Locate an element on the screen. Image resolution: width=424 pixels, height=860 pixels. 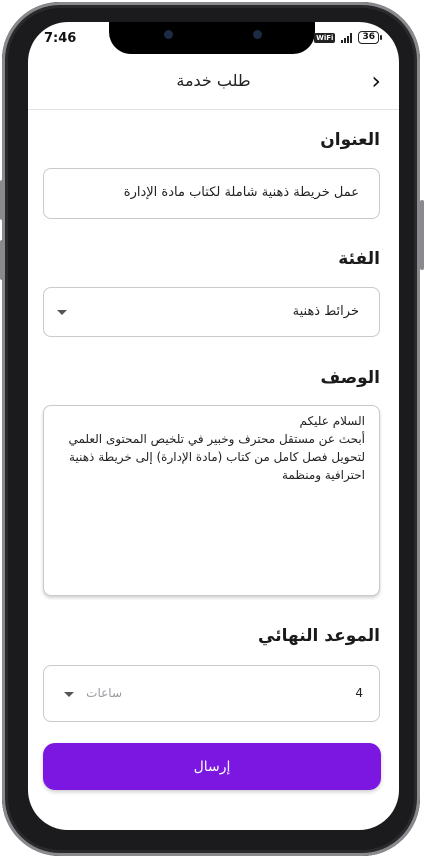
deadline-label: الموعد النهائي is located at coordinates (319, 636).